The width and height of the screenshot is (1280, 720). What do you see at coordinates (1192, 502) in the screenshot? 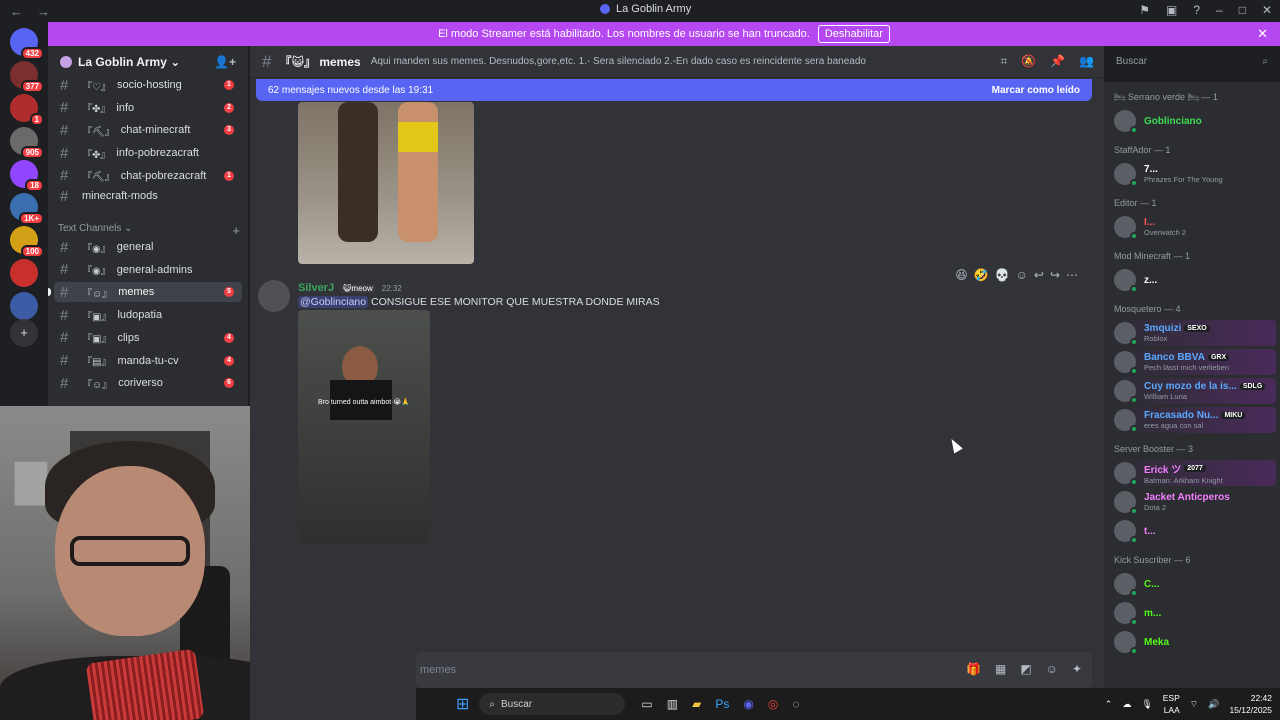
I see `member-item: Jacket Anticperos Dota 2` at bounding box center [1192, 502].